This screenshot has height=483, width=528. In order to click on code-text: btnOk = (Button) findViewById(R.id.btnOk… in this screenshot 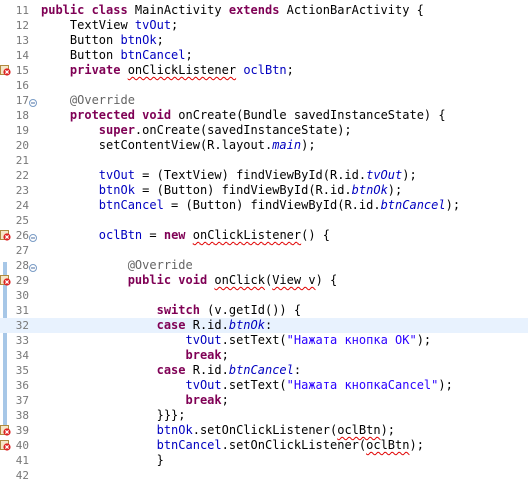, I will do `click(221, 190)`.